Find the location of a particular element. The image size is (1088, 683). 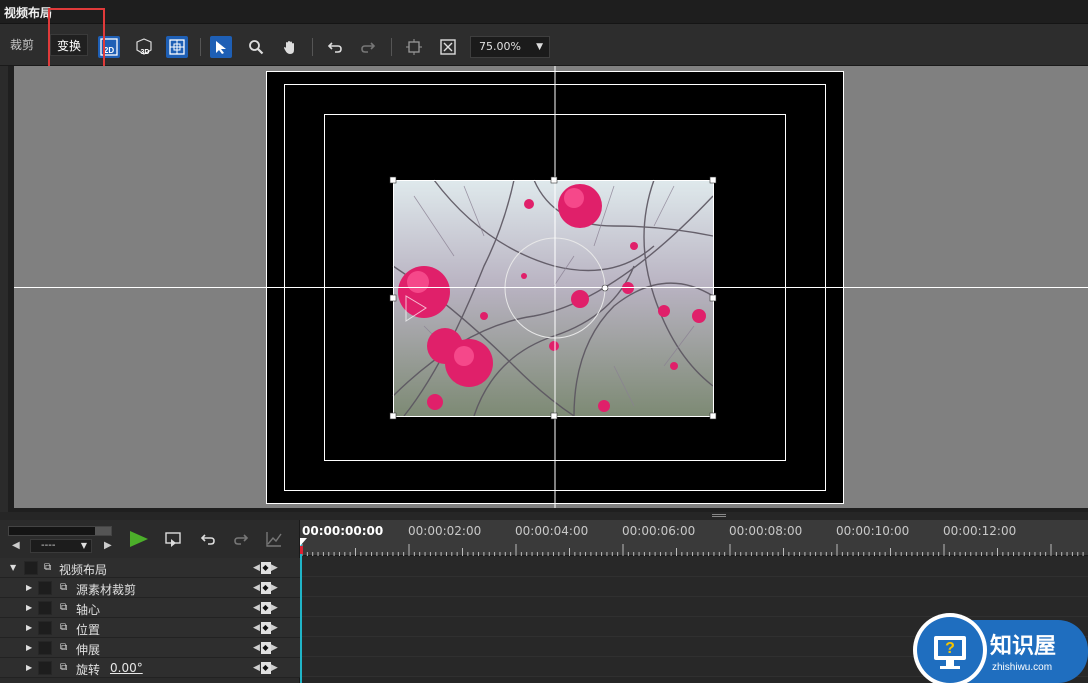

play-icon is located at coordinates (139, 539).